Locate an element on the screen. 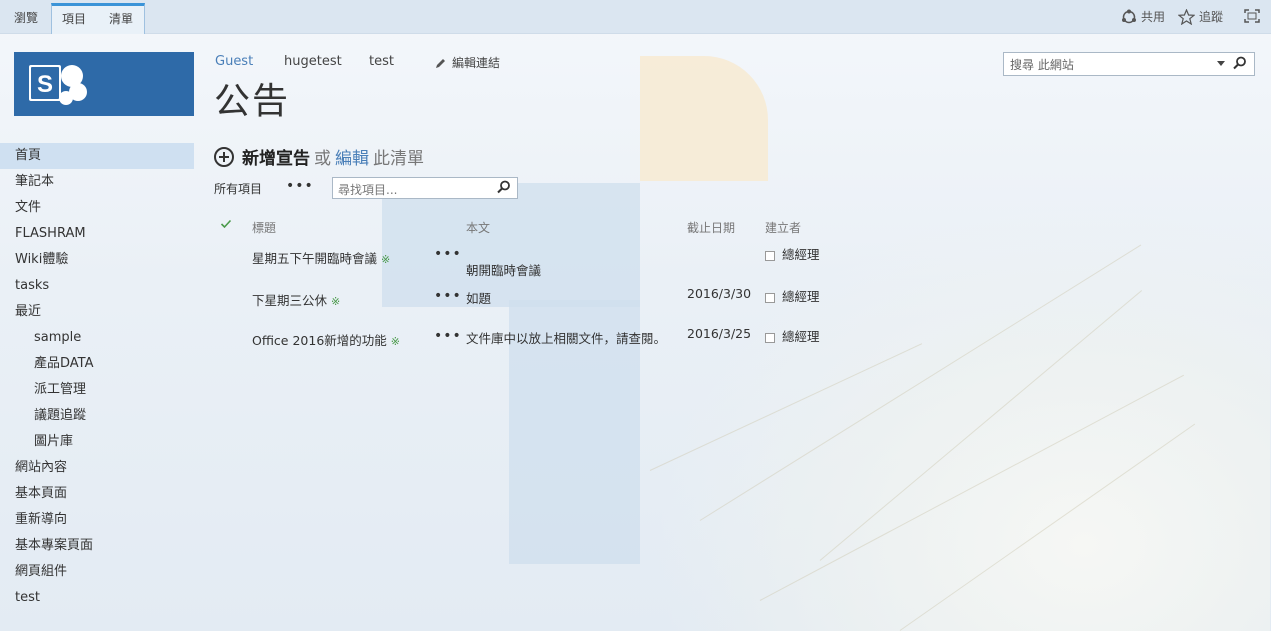 The height and width of the screenshot is (631, 1271). follow-button: 追蹤 is located at coordinates (1200, 16).